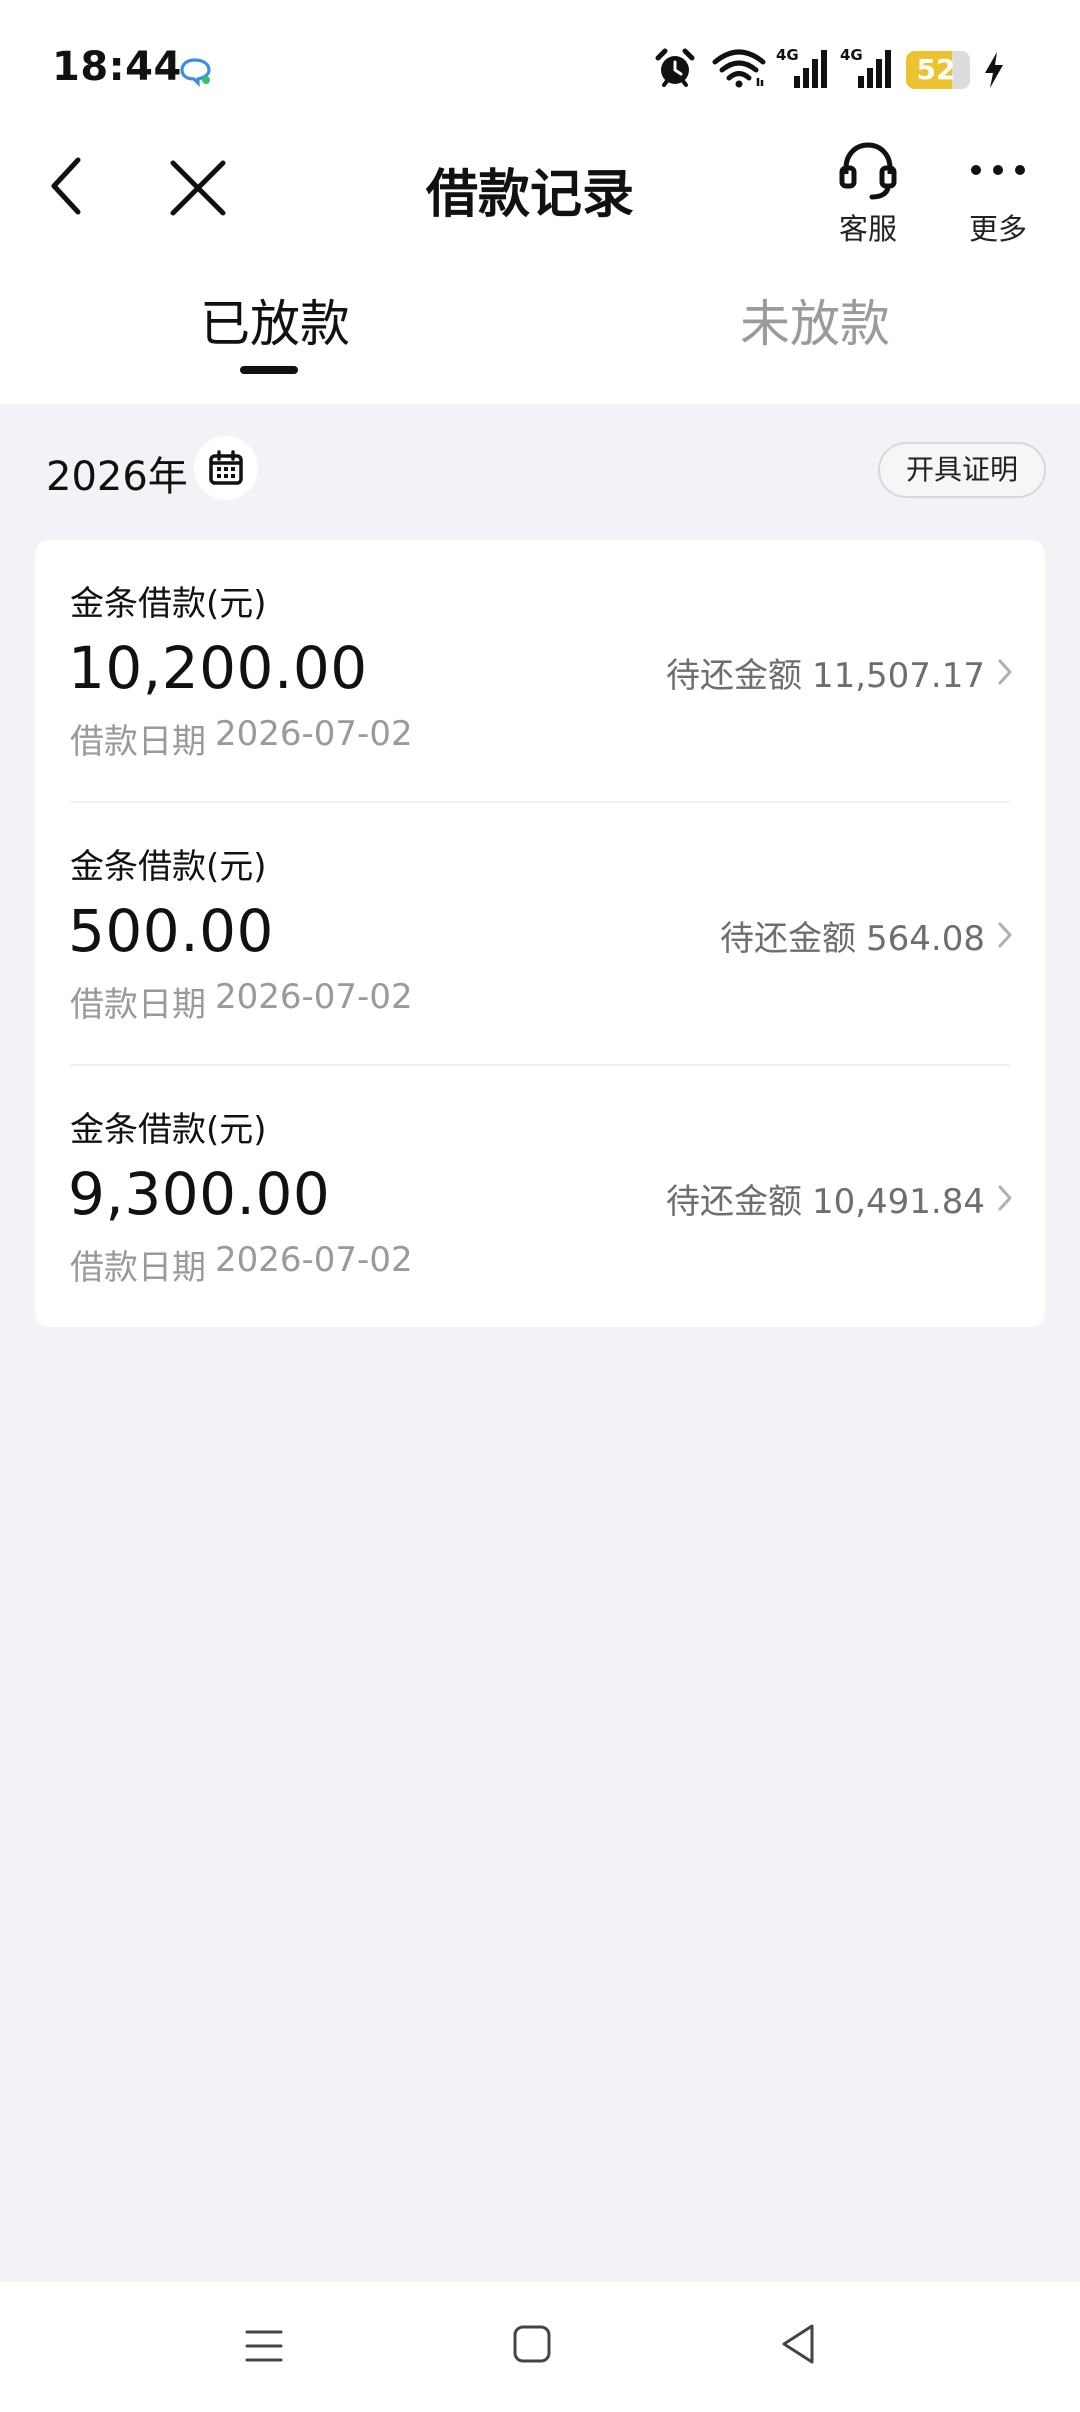 This screenshot has width=1080, height=2412. Describe the element at coordinates (925, 939) in the screenshot. I see `remaining-value: 564.08` at that location.